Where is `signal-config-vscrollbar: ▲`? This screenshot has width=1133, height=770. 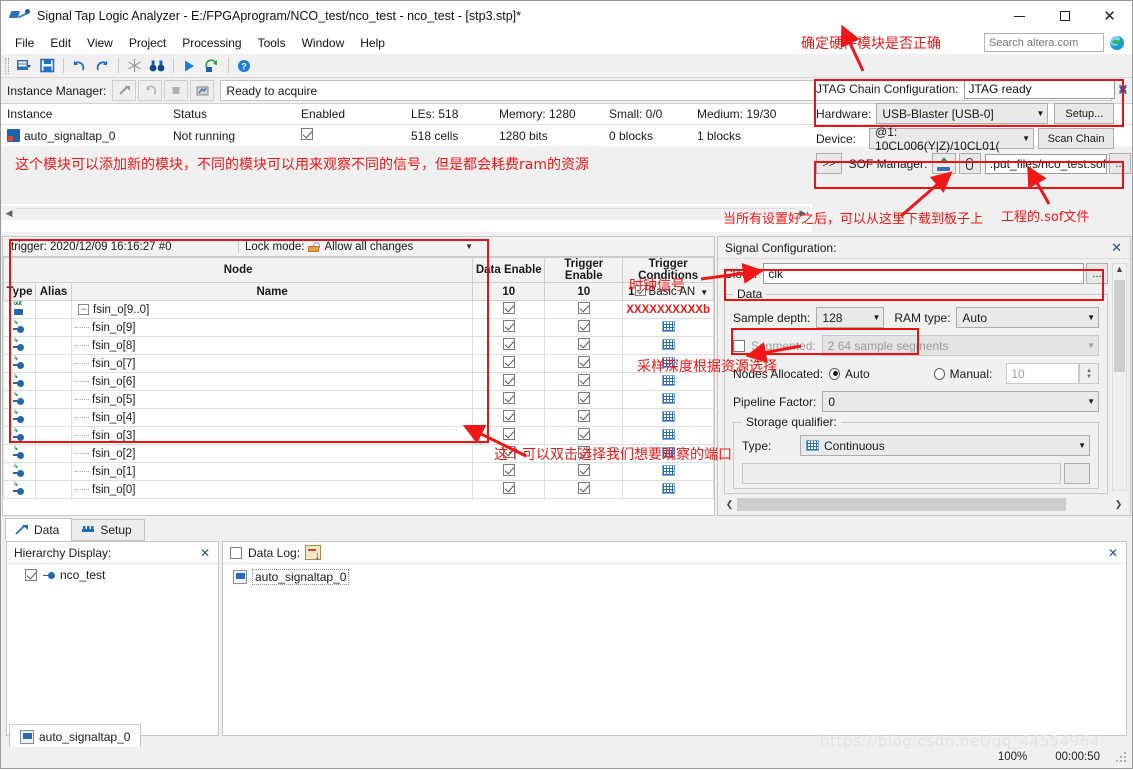 signal-config-vscrollbar: ▲ is located at coordinates (1119, 377).